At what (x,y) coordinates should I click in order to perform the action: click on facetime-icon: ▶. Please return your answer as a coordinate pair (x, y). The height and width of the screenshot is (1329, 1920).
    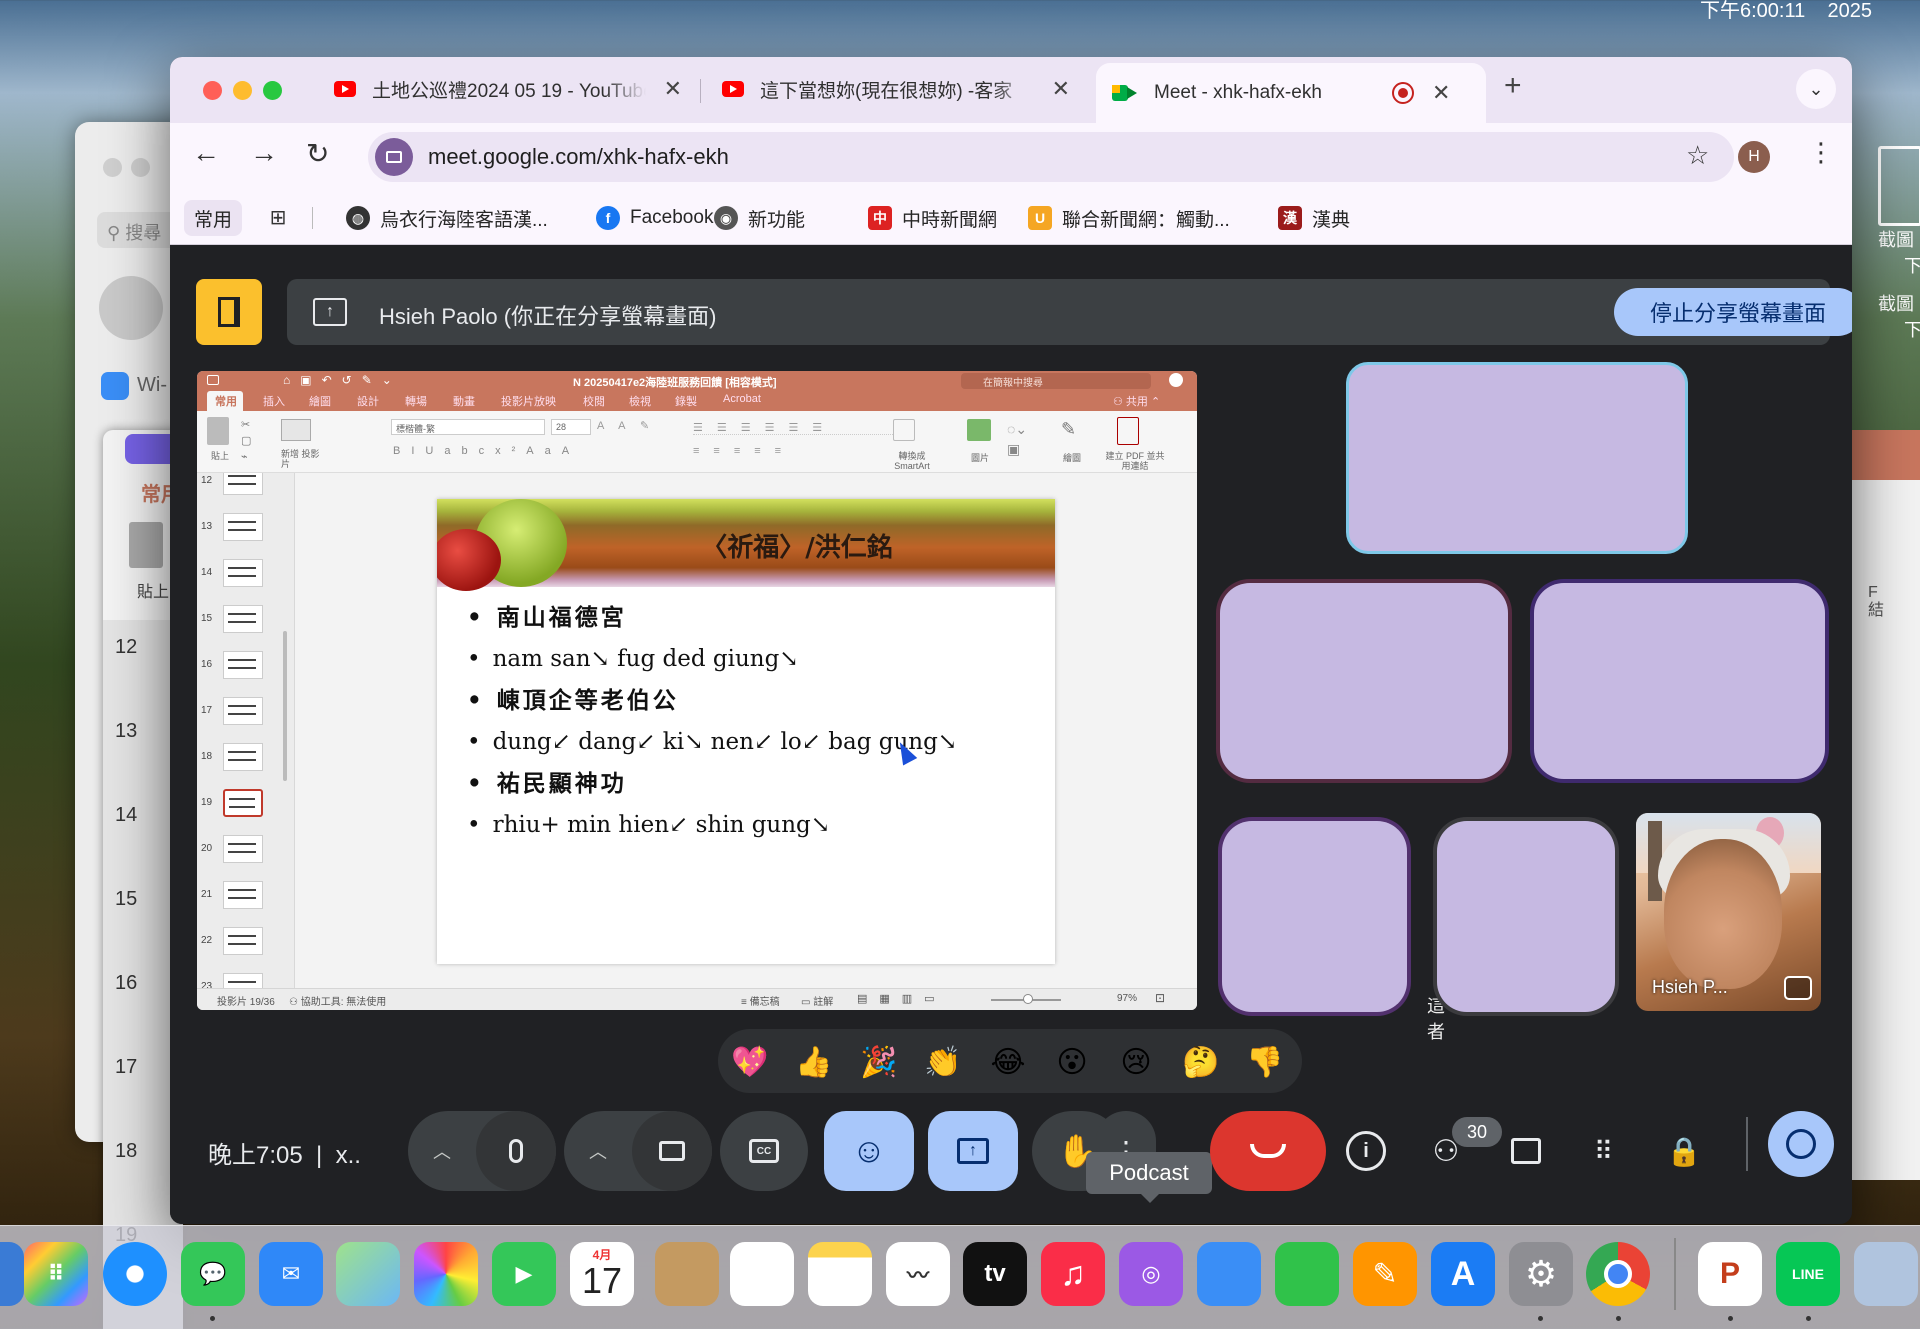
    Looking at the image, I should click on (524, 1274).